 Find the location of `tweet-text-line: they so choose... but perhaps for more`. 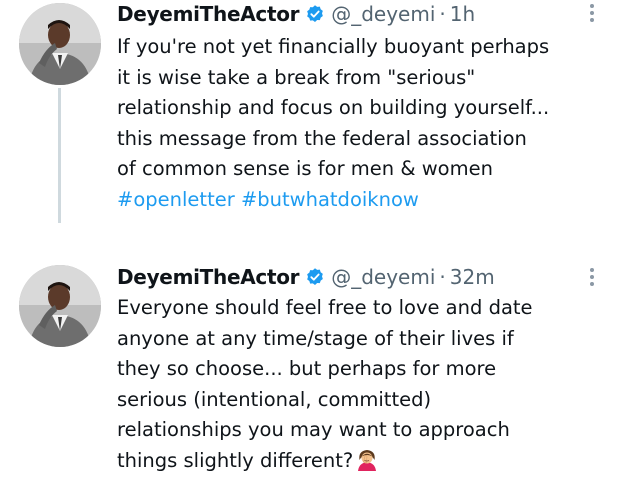

tweet-text-line: they so choose... but perhaps for more is located at coordinates (307, 368).